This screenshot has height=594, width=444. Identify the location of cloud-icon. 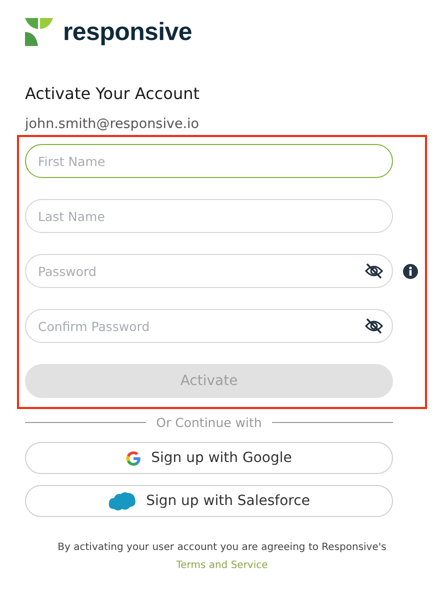
(122, 501).